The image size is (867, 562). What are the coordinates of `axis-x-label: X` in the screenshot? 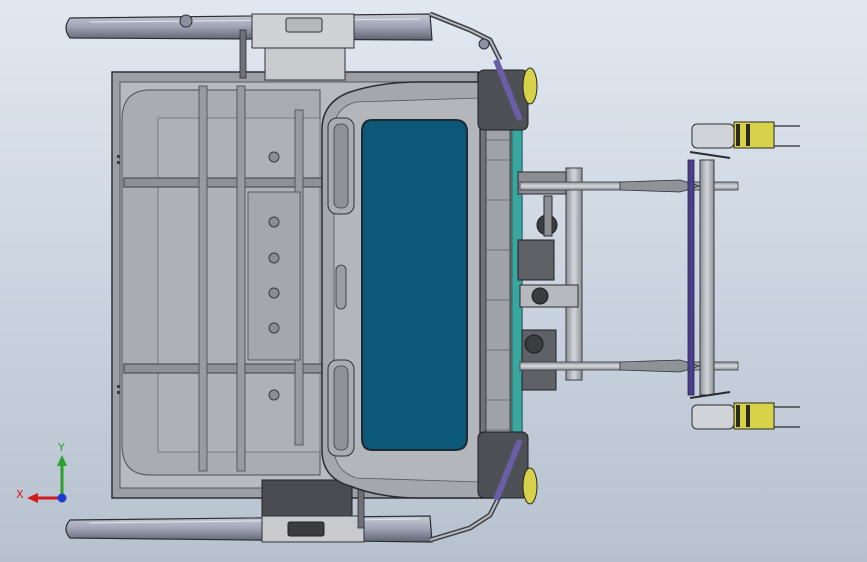 It's located at (20, 494).